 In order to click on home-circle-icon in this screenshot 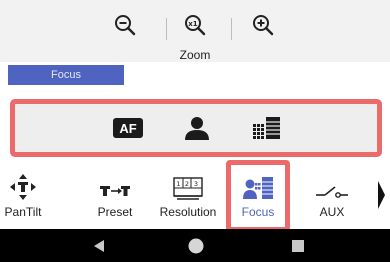, I will do `click(196, 246)`.